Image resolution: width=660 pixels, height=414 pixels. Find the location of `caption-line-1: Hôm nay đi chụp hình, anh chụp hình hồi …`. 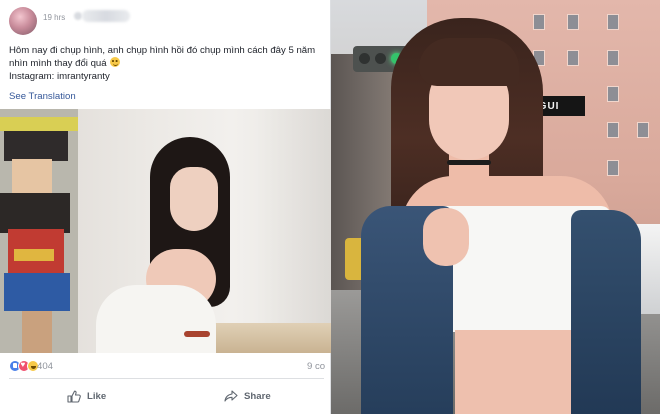

caption-line-1: Hôm nay đi chụp hình, anh chụp hình hồi … is located at coordinates (162, 50).